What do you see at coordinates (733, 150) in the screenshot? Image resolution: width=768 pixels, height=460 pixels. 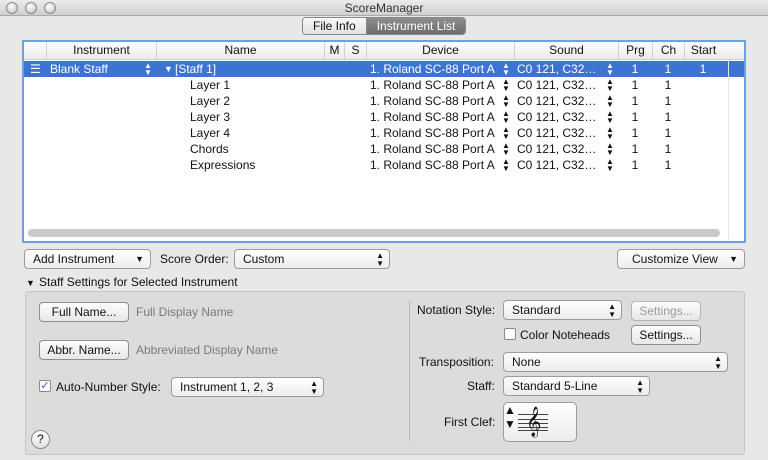 I see `vertical-scrollbar` at bounding box center [733, 150].